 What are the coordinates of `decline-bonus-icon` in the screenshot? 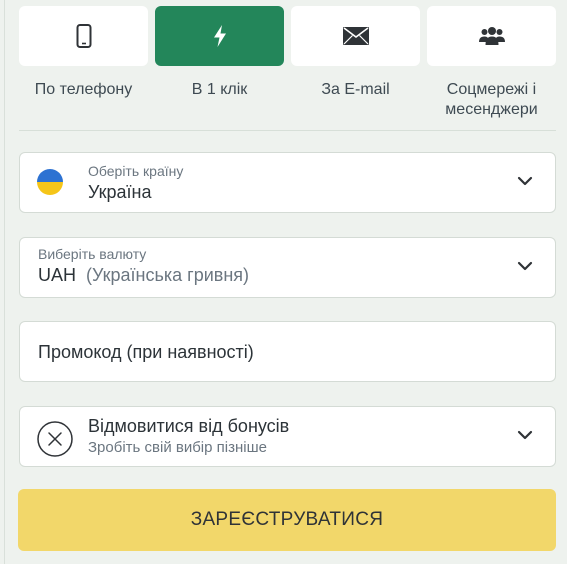 It's located at (55, 439).